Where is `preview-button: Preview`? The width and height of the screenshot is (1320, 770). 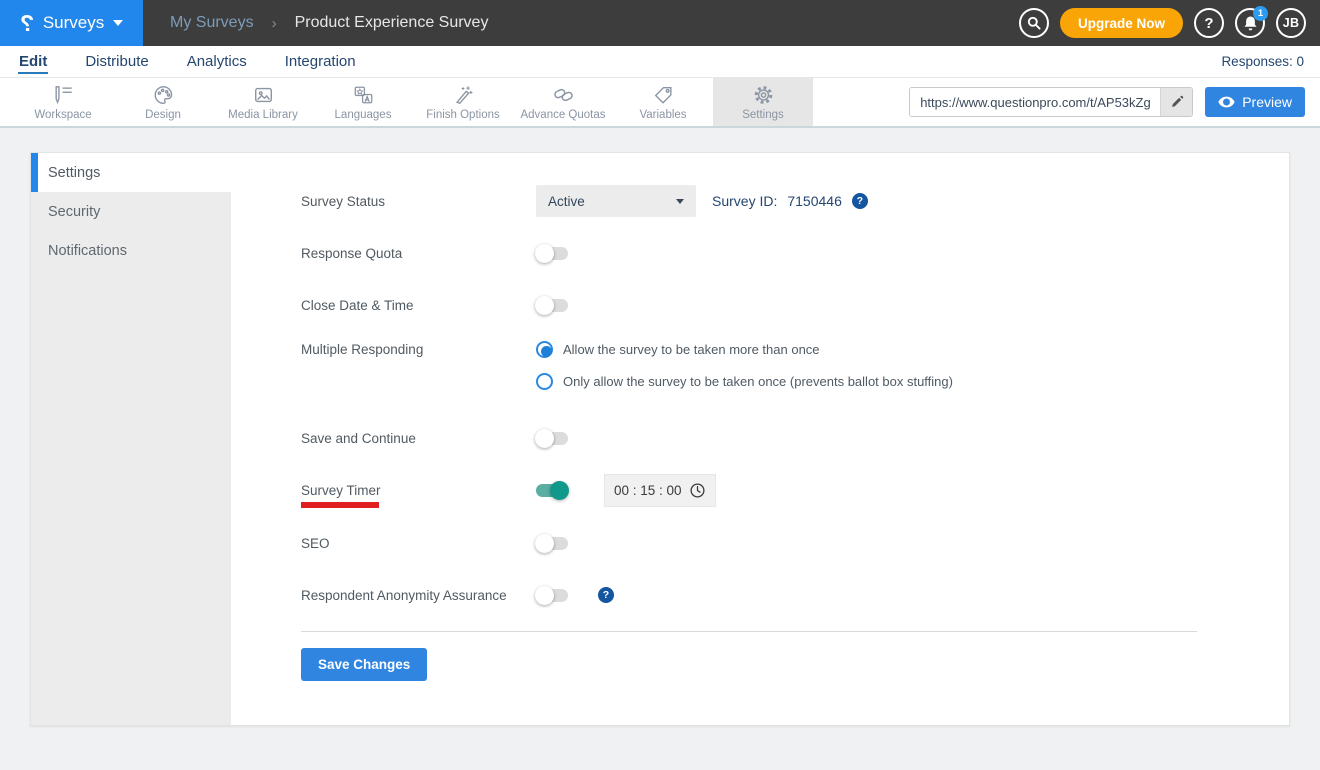 preview-button: Preview is located at coordinates (1255, 102).